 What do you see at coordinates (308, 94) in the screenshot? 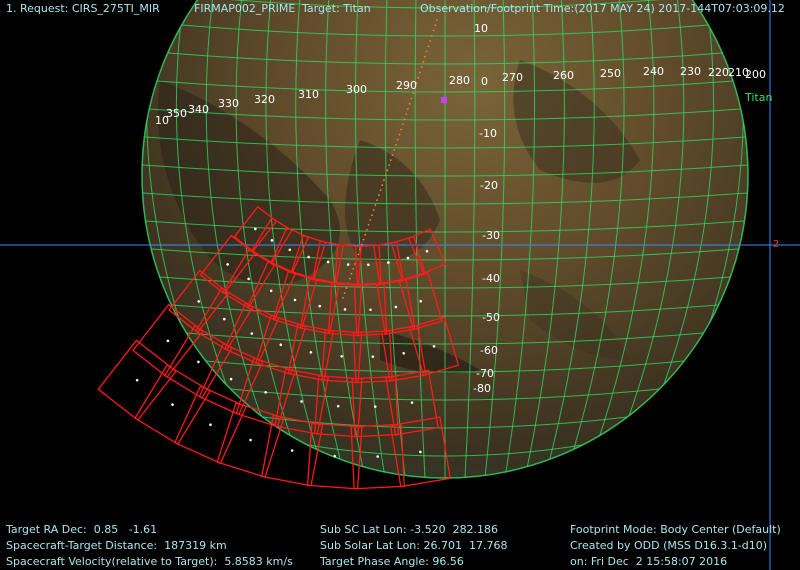
I see `lon-label: 310` at bounding box center [308, 94].